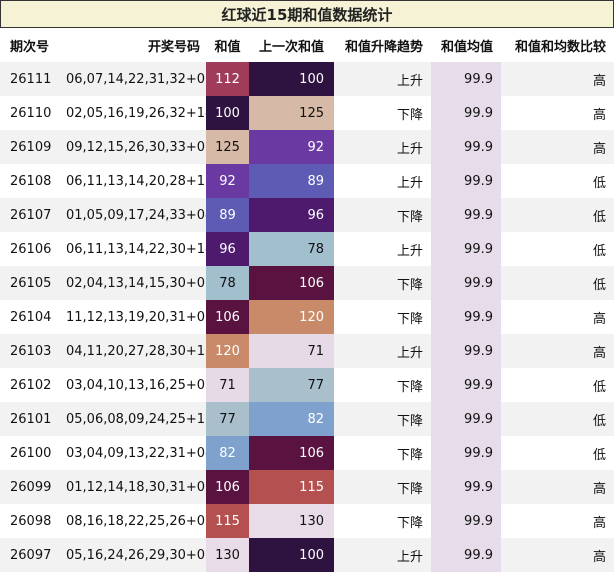  Describe the element at coordinates (133, 79) in the screenshot. I see `cell-numbers: 06,07,14,22,31,32+05` at that location.